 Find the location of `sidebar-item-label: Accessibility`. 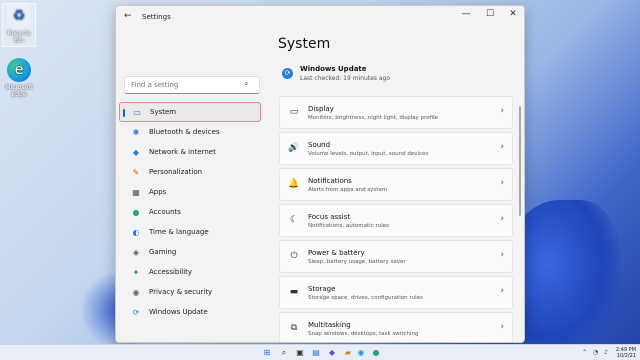

sidebar-item-label: Accessibility is located at coordinates (171, 272).